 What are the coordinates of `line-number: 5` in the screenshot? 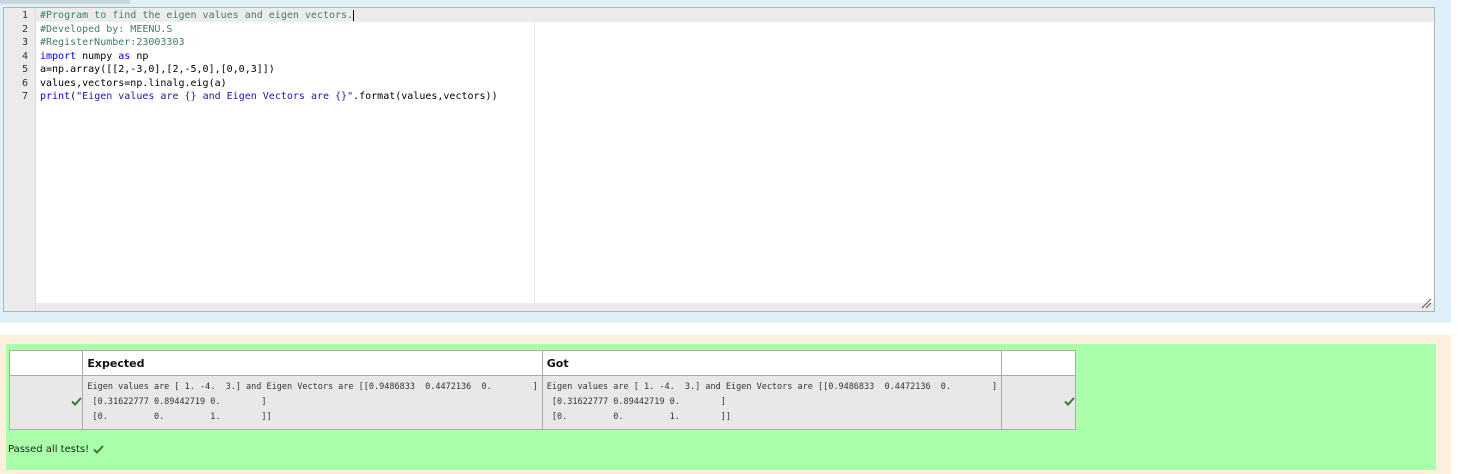 It's located at (24, 69).